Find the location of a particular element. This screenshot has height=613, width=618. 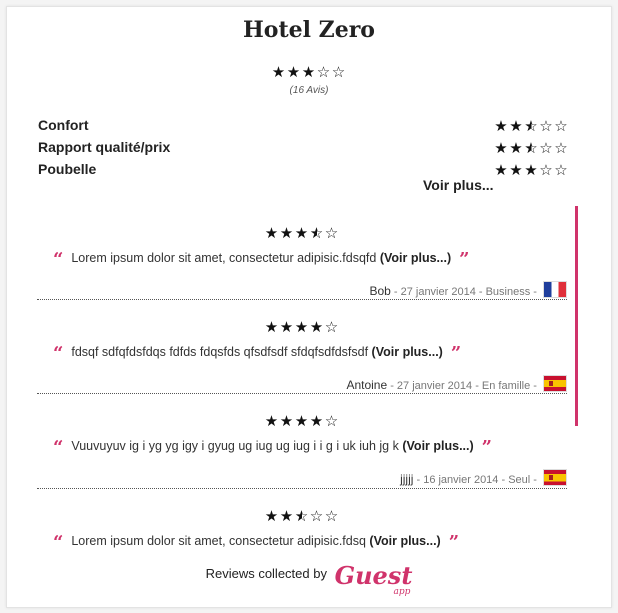

criterion-label-poubelle: Poubelle is located at coordinates (67, 169).